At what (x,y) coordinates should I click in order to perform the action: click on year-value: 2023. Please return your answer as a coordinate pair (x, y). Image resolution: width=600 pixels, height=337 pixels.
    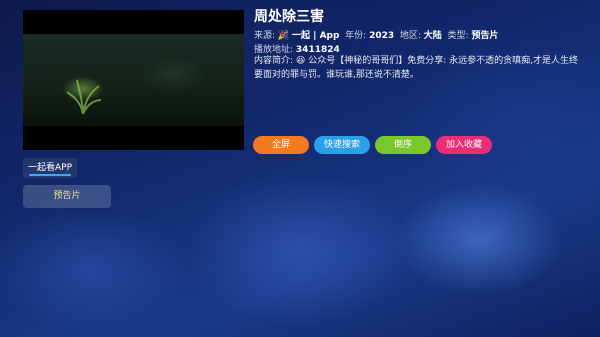
    Looking at the image, I should click on (382, 36).